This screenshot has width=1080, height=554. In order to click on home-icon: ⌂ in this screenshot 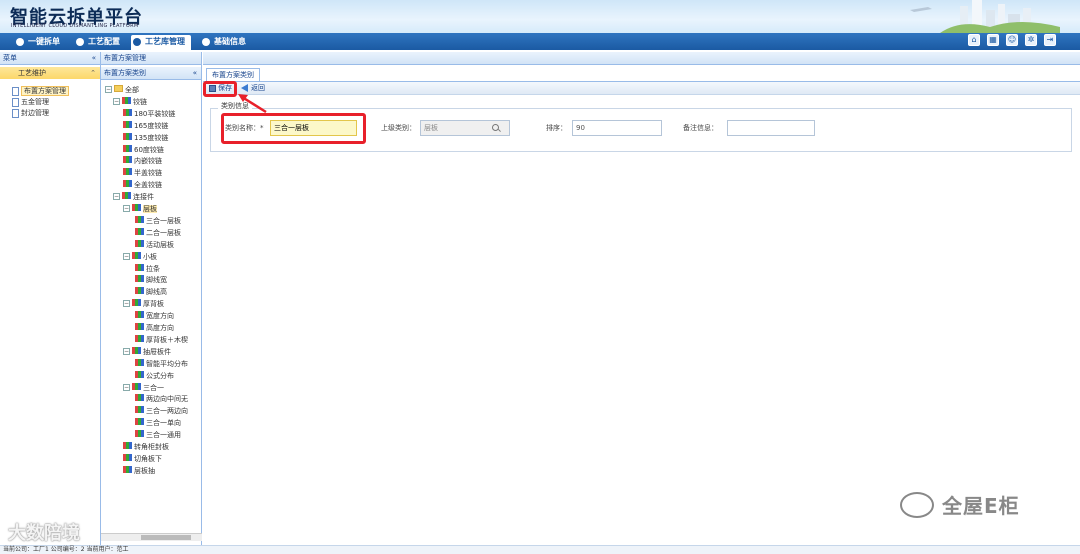, I will do `click(974, 40)`.